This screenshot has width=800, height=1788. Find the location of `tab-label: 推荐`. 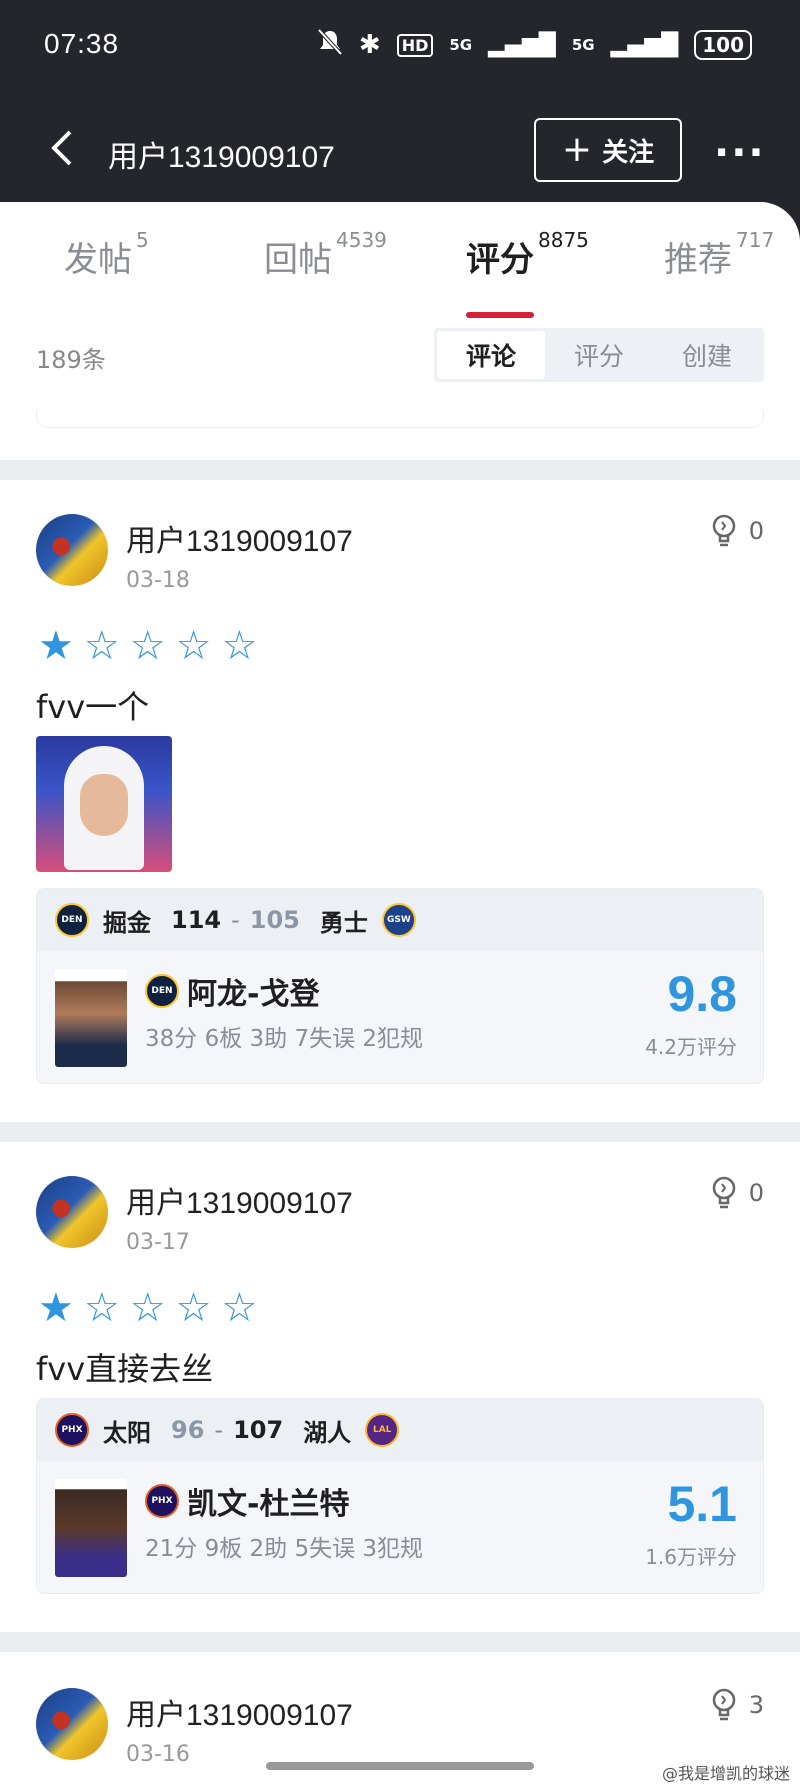

tab-label: 推荐 is located at coordinates (698, 260).